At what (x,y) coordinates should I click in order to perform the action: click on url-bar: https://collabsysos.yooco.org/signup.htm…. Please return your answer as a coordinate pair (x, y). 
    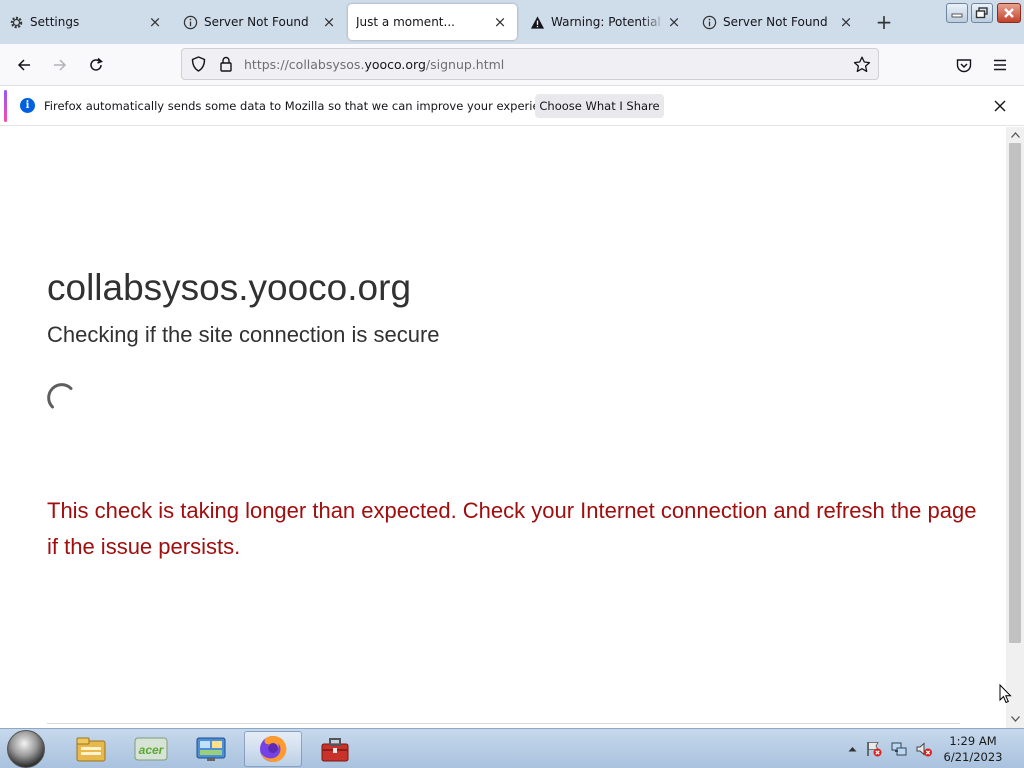
    Looking at the image, I should click on (530, 64).